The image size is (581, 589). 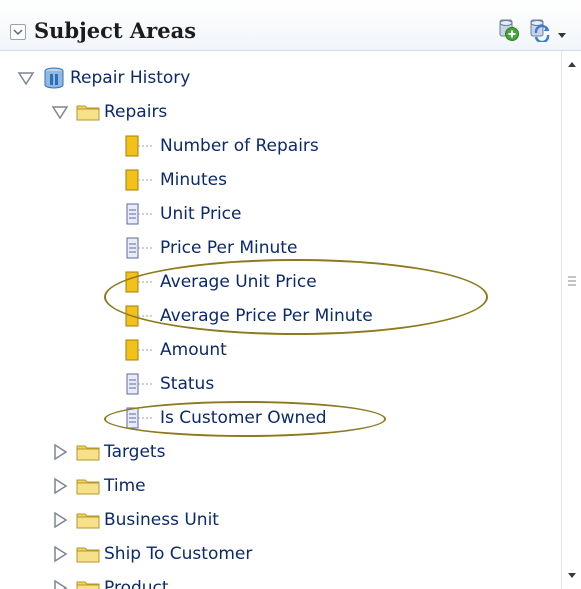 I want to click on tree-column-unit-price: Unit Price, so click(x=182, y=214).